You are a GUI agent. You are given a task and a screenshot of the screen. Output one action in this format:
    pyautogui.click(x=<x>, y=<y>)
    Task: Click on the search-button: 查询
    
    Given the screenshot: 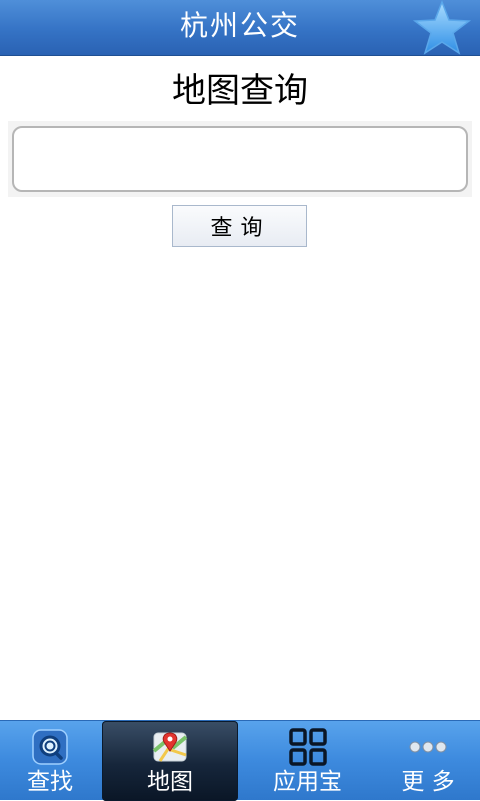 What is the action you would take?
    pyautogui.click(x=239, y=226)
    